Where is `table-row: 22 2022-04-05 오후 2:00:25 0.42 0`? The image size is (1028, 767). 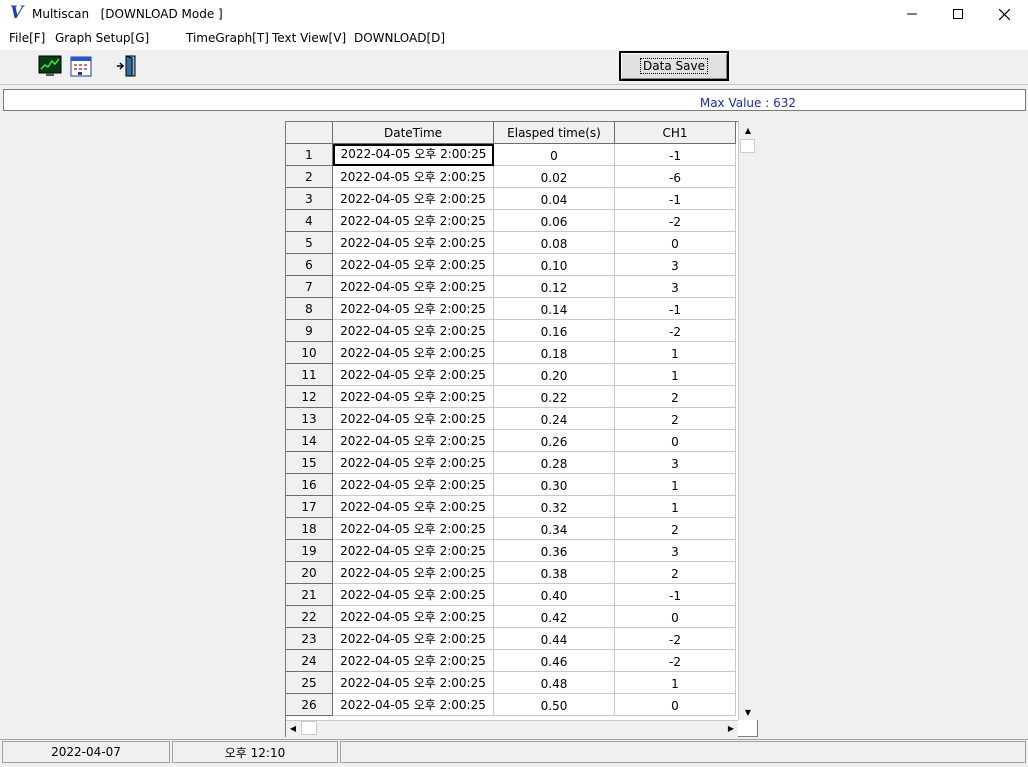 table-row: 22 2022-04-05 오후 2:00:25 0.42 0 is located at coordinates (512, 617).